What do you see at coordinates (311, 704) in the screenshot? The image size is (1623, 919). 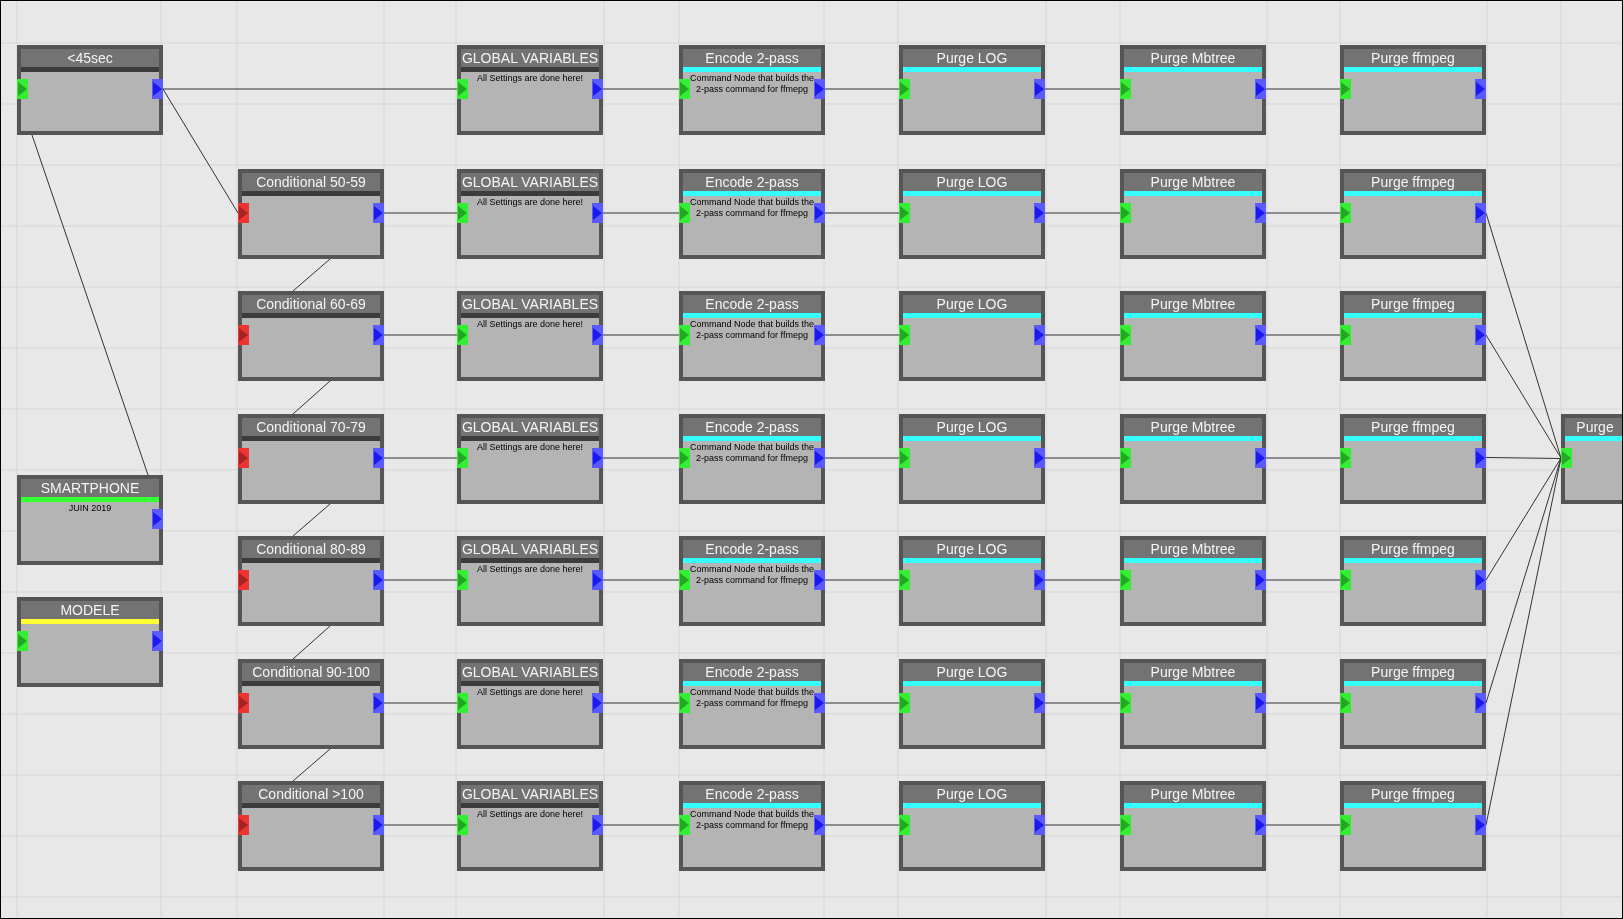 I see `node-card: Conditional 90-100` at bounding box center [311, 704].